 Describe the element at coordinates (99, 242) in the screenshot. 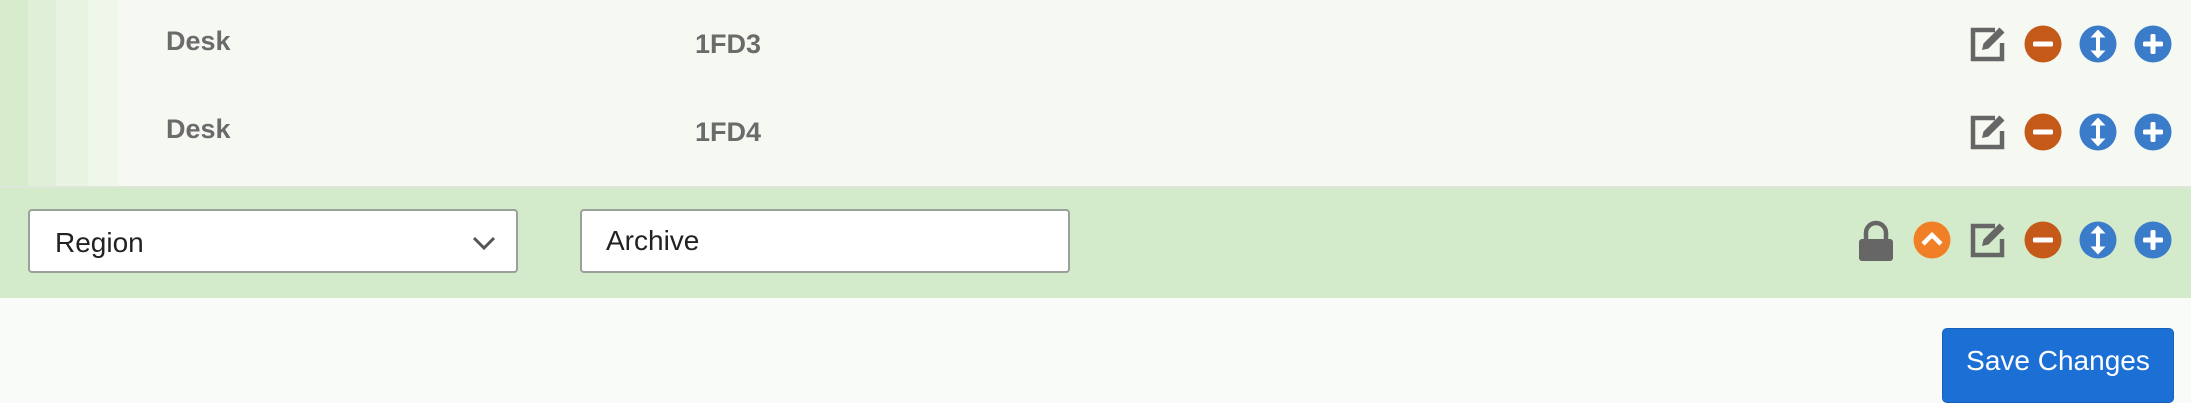

I see `type-select-value: Region` at that location.